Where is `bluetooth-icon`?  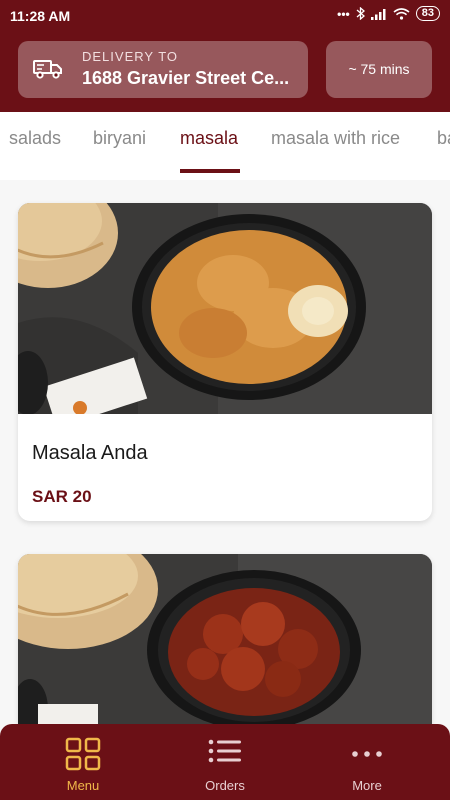
bluetooth-icon is located at coordinates (360, 13).